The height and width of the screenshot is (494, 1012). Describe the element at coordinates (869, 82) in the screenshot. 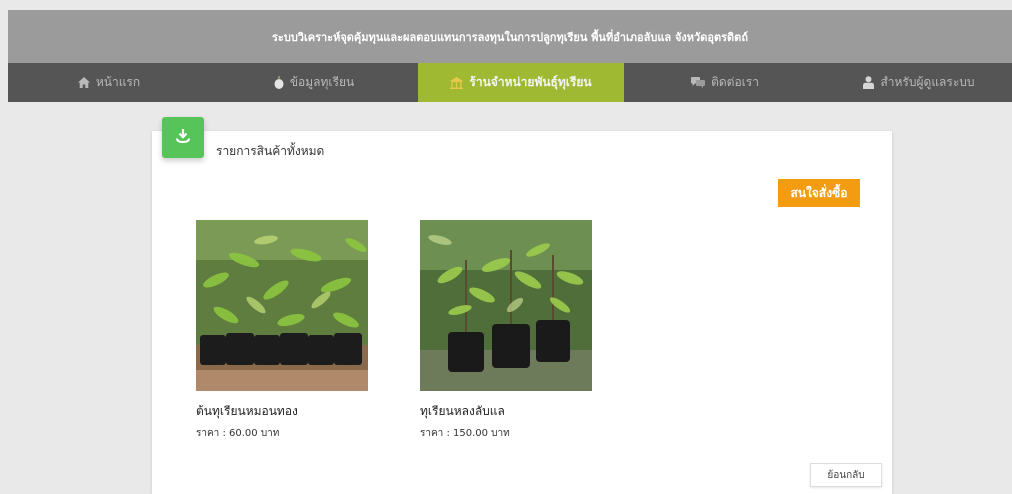

I see `admin-icon` at that location.